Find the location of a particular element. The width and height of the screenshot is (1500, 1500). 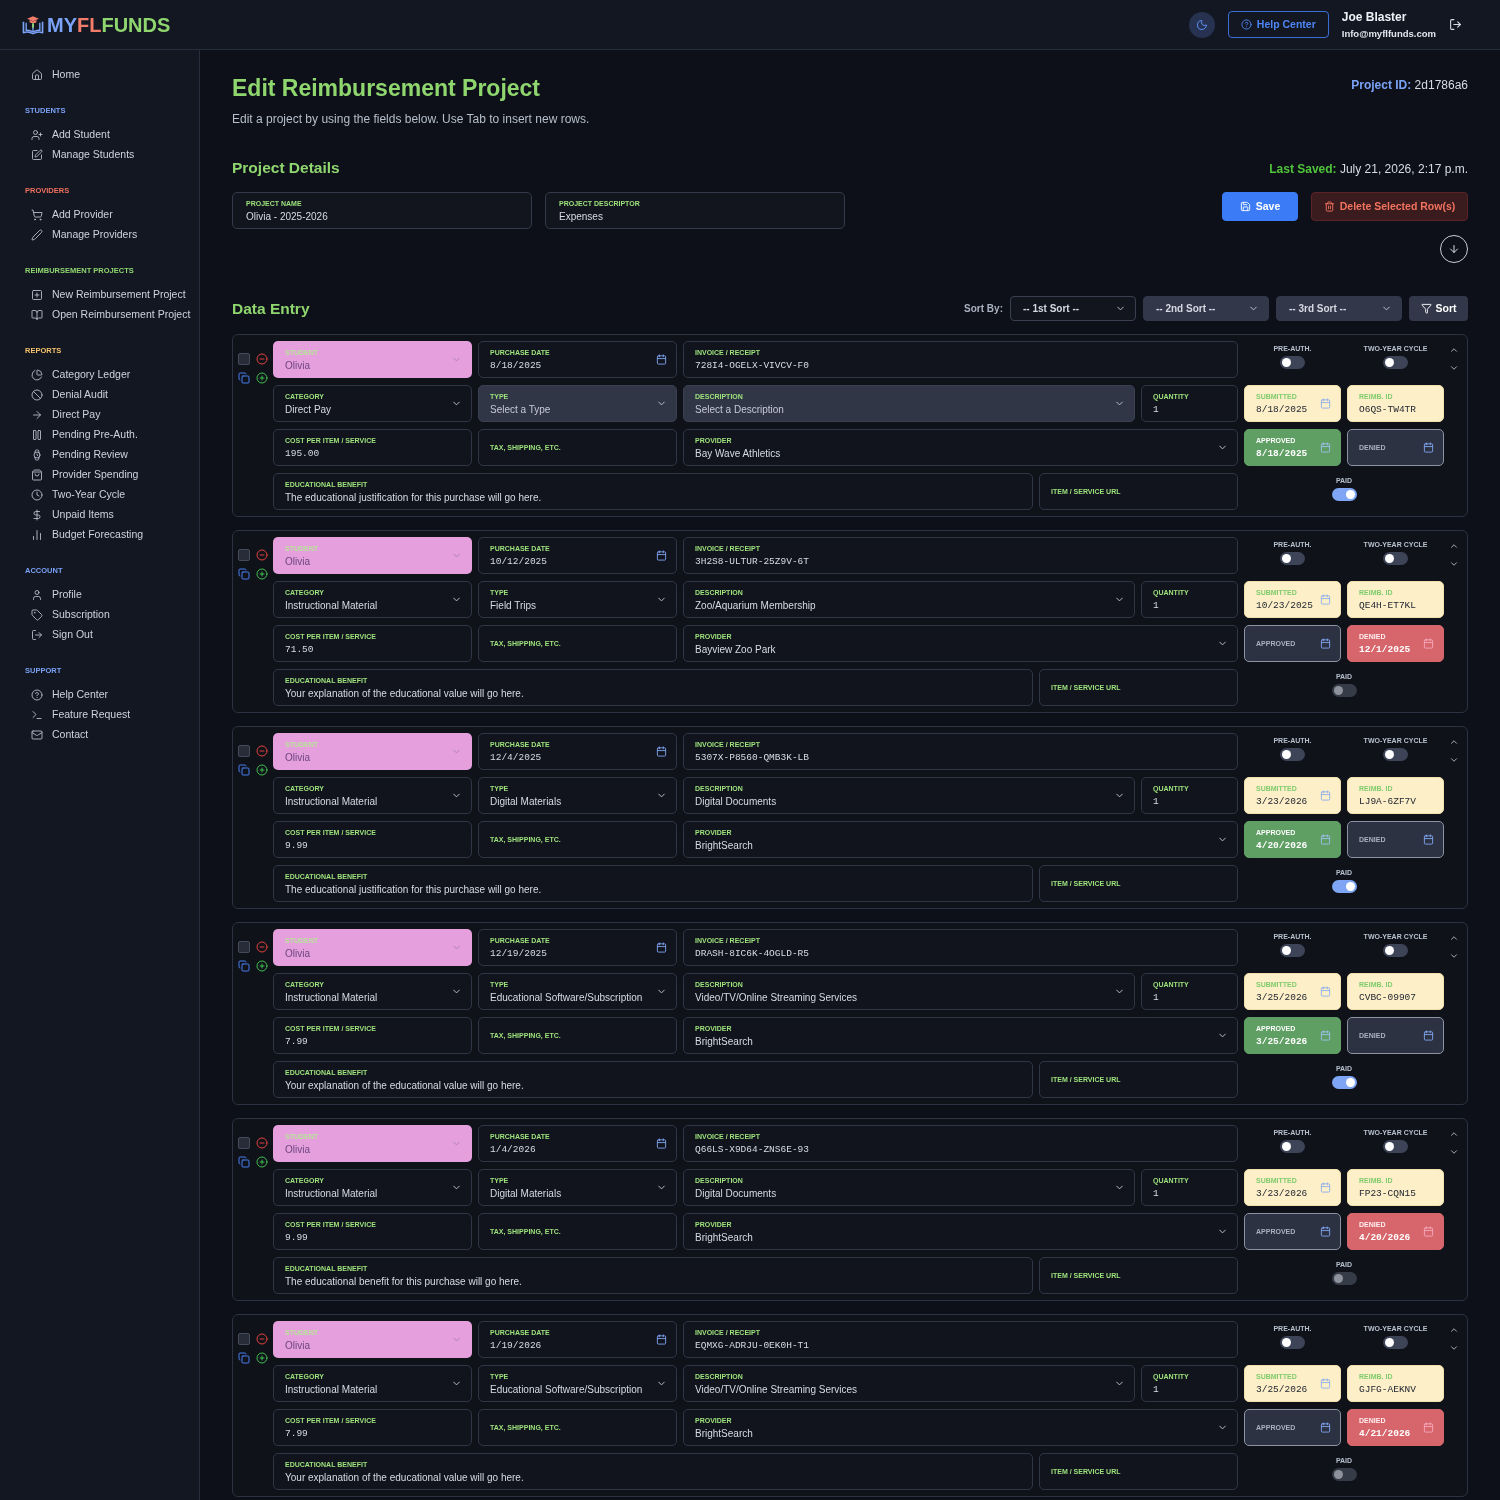

sidebar-item: Help Center is located at coordinates (70, 695).